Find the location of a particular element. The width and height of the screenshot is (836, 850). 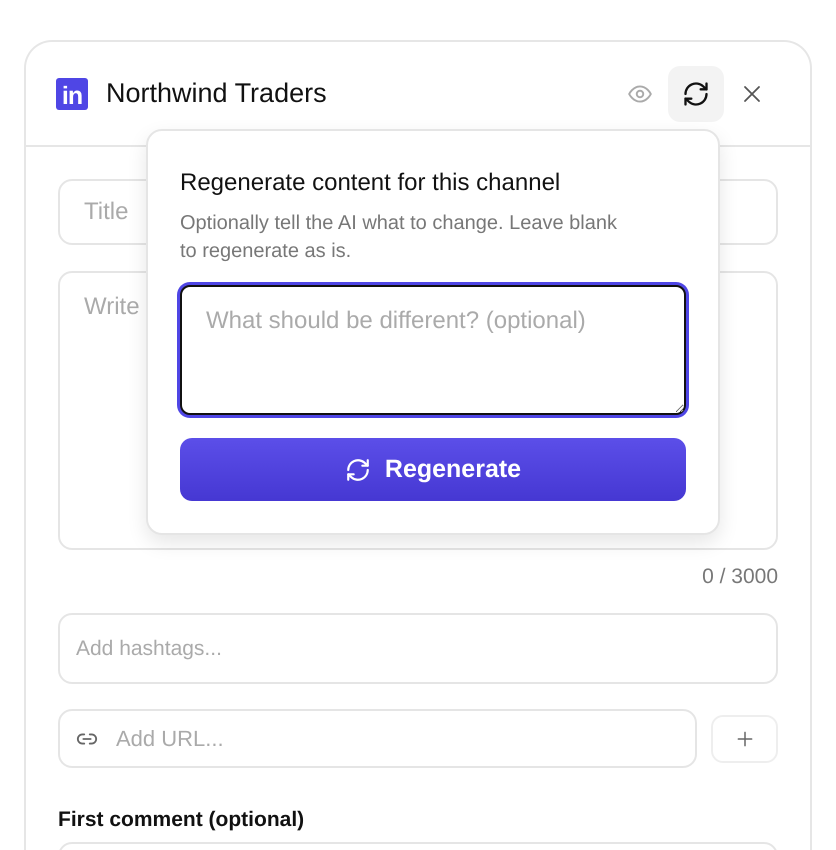

regenerate-button is located at coordinates (696, 94).